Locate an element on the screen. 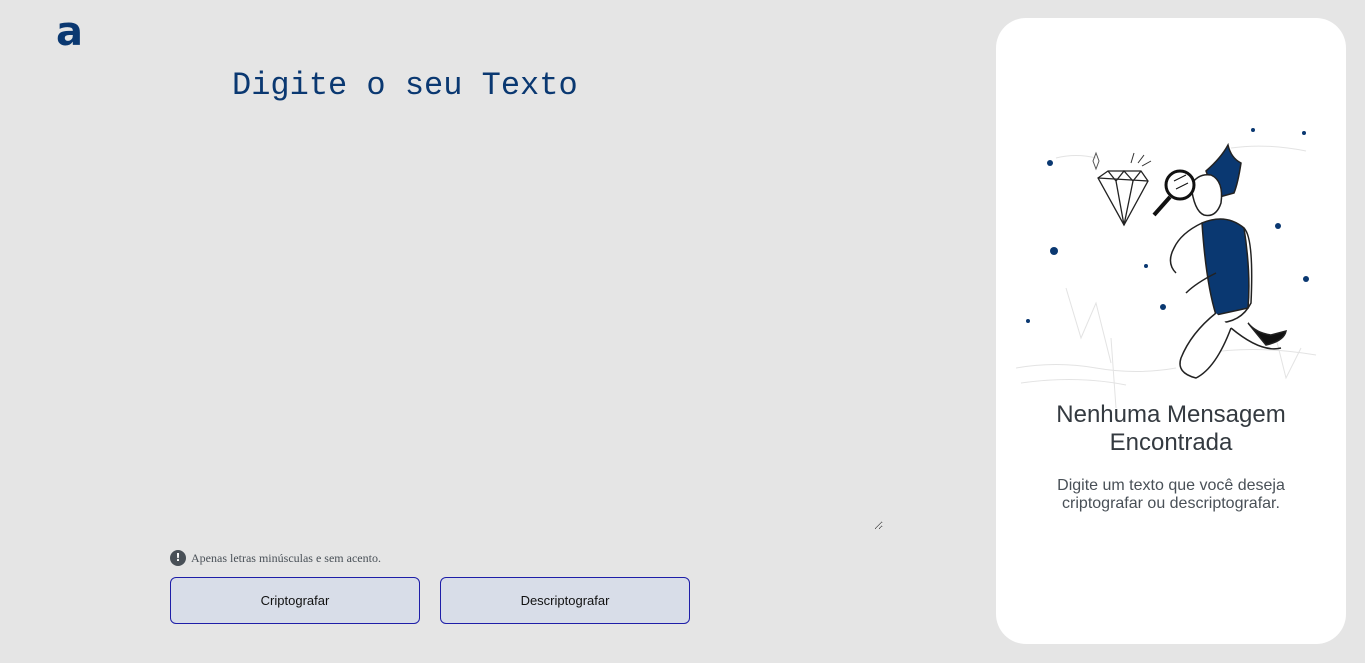 This screenshot has width=1365, height=663. exclamation-circle-icon: ! is located at coordinates (178, 558).